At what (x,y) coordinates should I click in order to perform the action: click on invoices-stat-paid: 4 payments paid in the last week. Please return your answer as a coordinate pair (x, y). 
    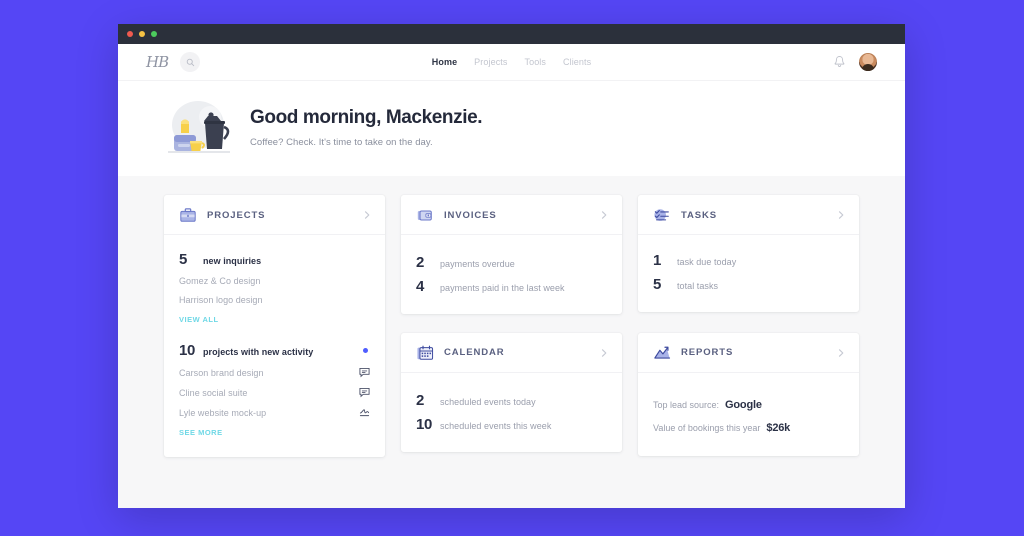
    Looking at the image, I should click on (511, 286).